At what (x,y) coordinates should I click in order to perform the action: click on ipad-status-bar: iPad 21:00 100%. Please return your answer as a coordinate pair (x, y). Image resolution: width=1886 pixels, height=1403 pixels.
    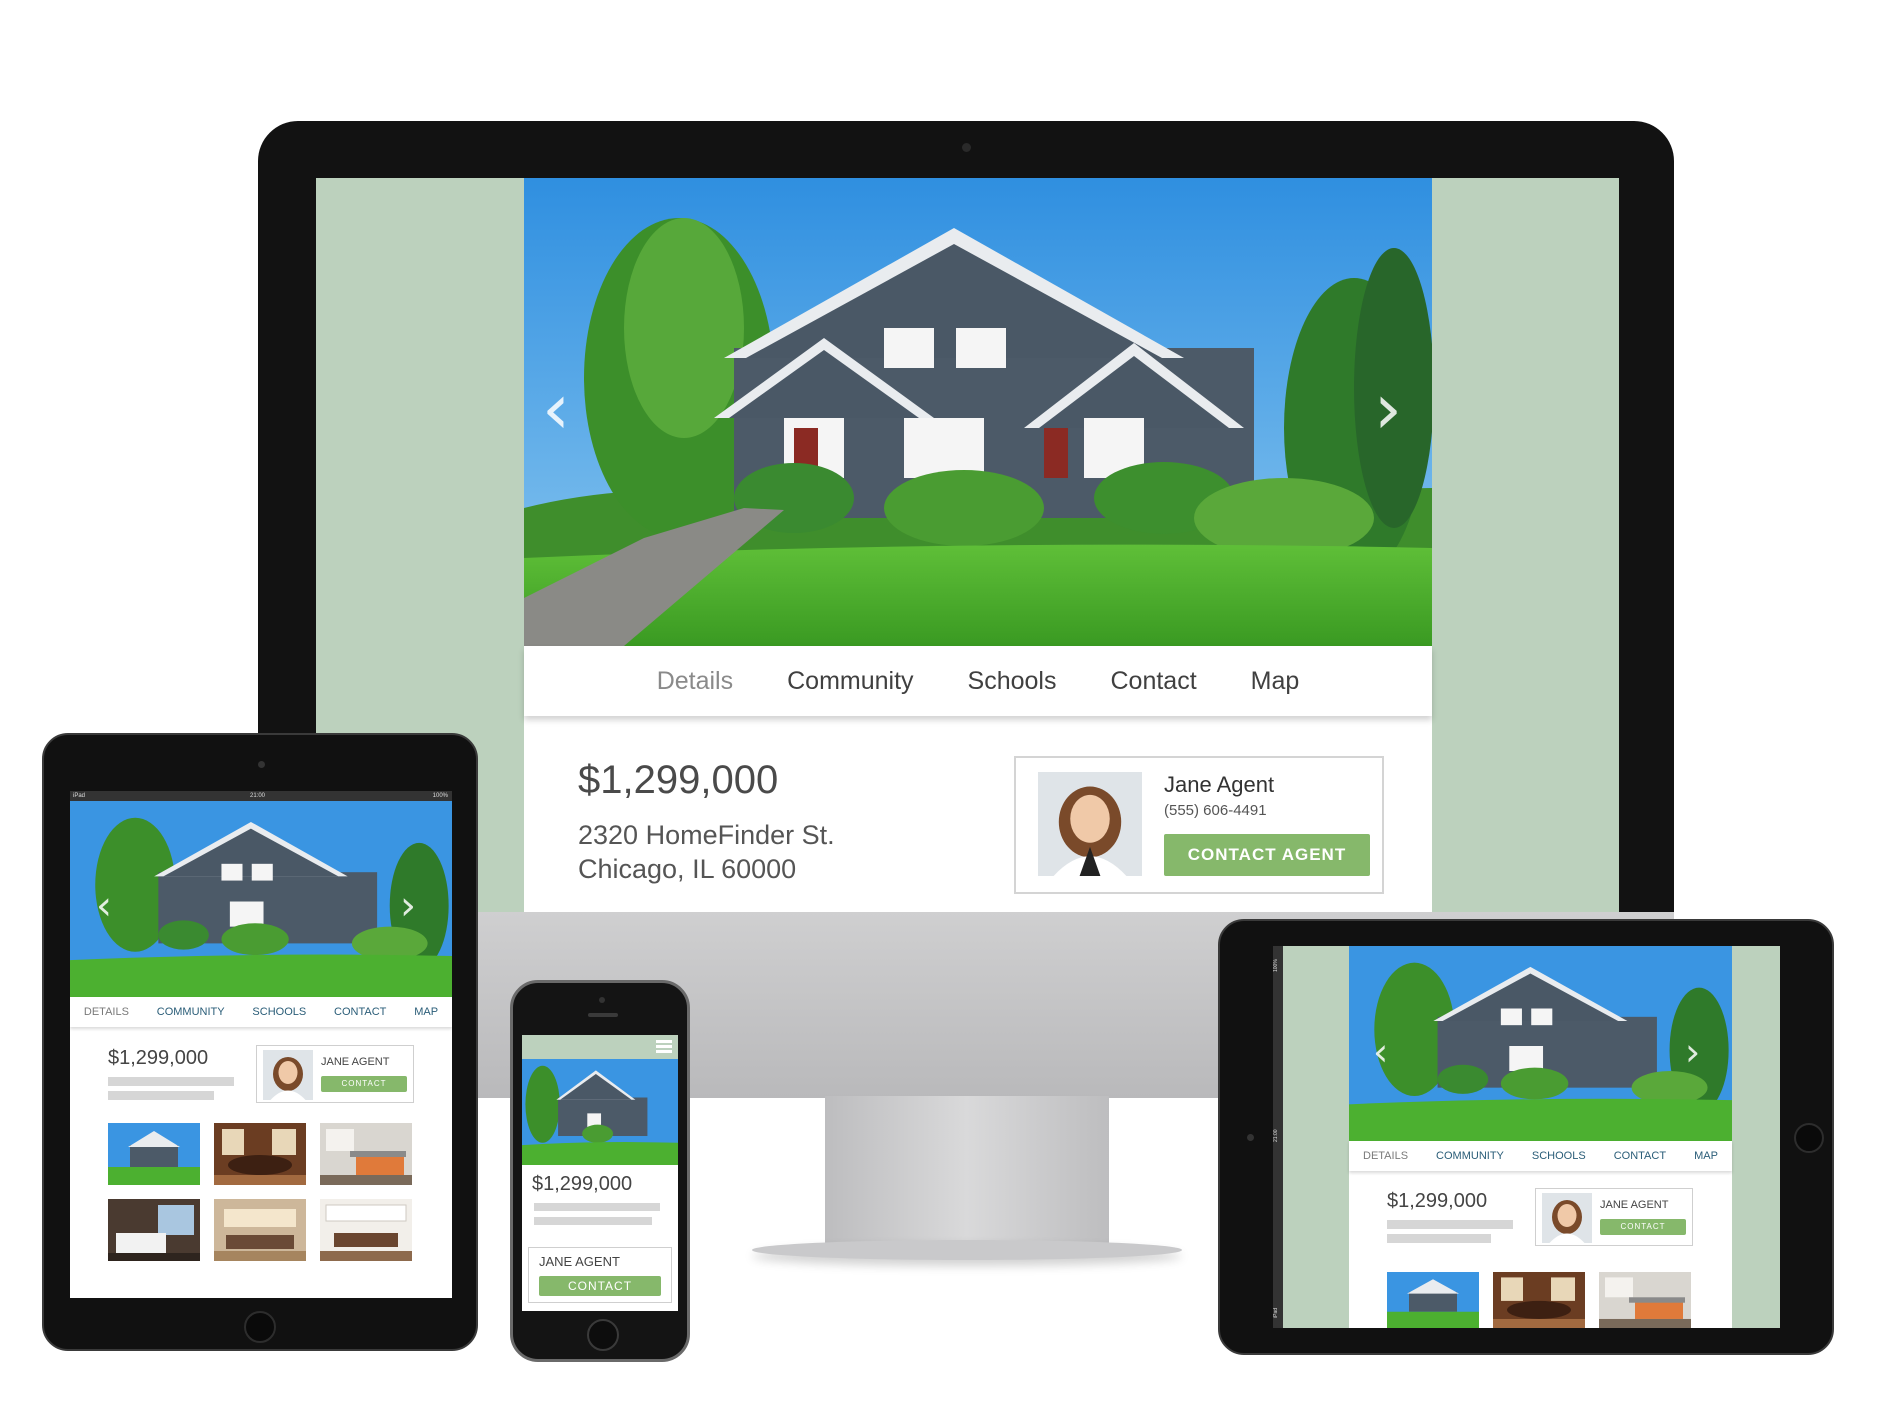
    Looking at the image, I should click on (261, 796).